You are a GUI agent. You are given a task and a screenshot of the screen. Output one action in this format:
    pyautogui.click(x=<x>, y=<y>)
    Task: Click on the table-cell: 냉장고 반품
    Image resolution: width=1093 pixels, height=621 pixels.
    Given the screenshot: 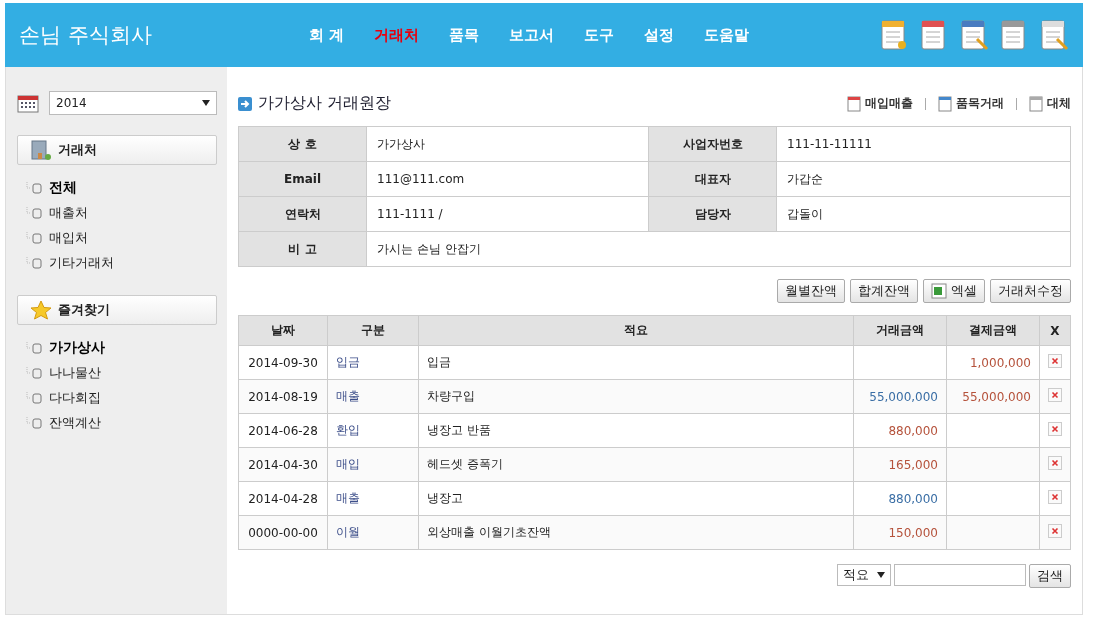 What is the action you would take?
    pyautogui.click(x=636, y=430)
    